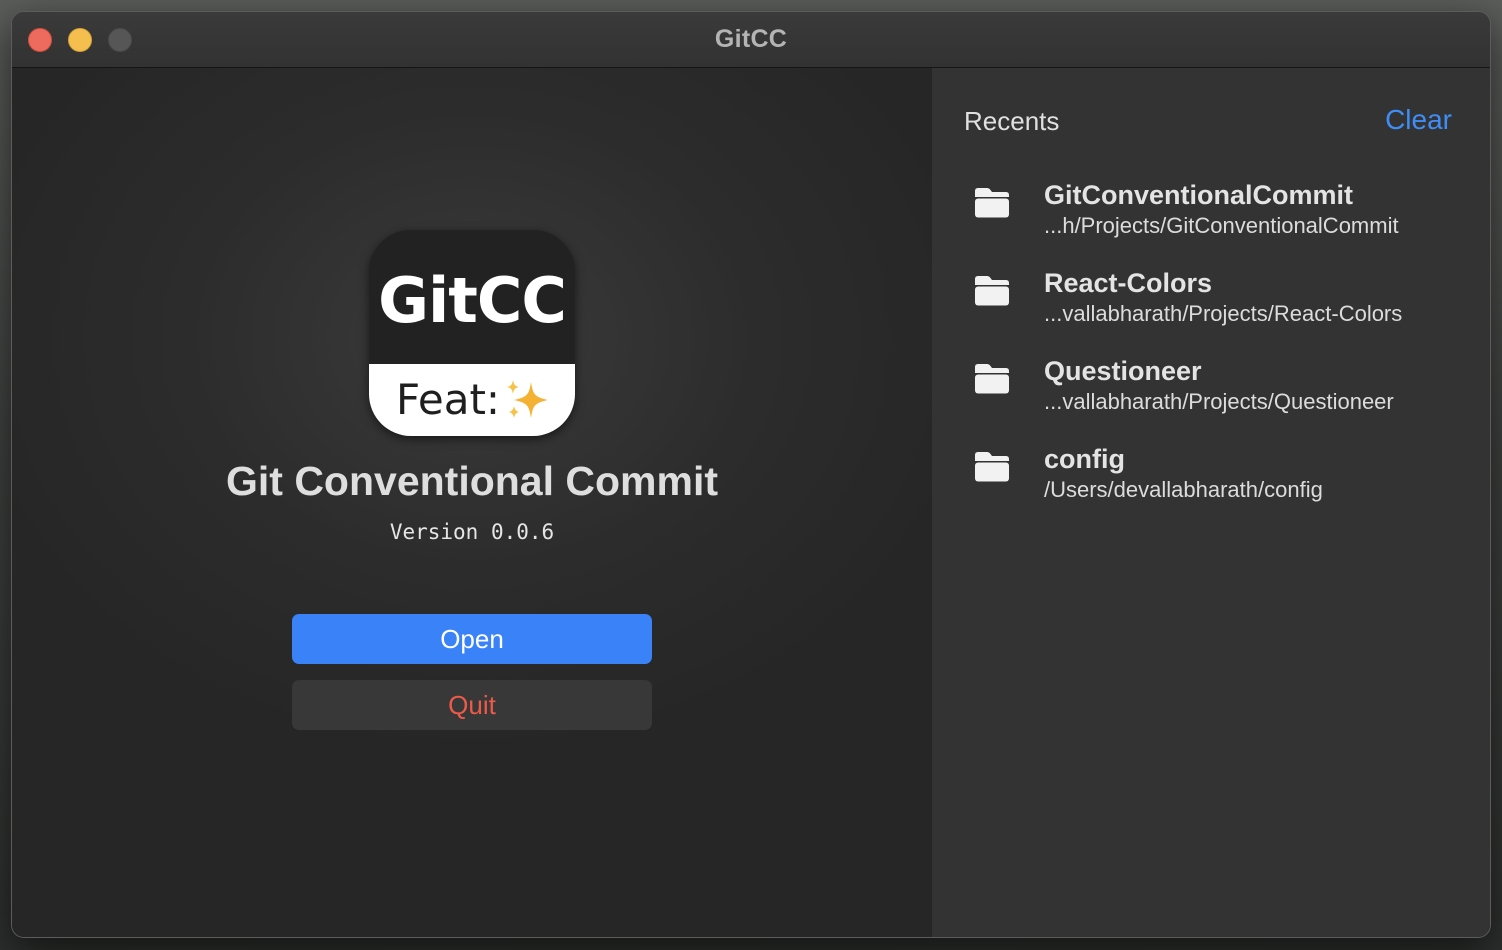 The height and width of the screenshot is (950, 1502). I want to click on sparkles-icon, so click(527, 399).